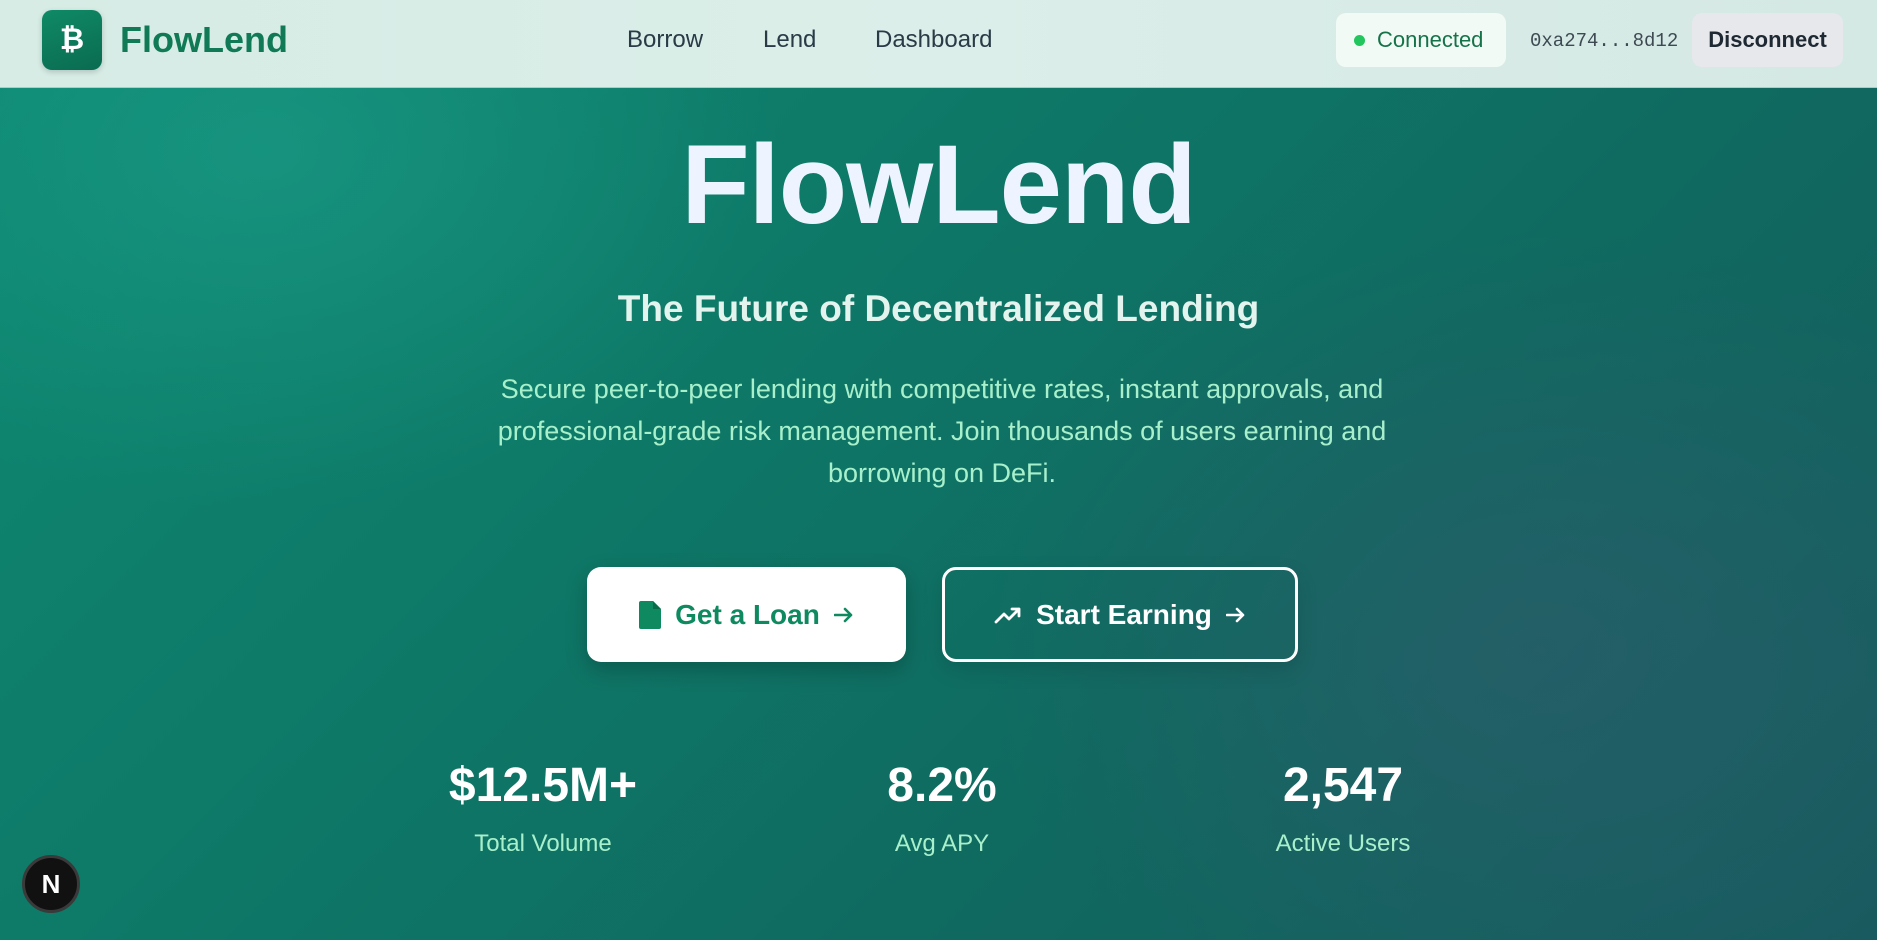 The width and height of the screenshot is (1877, 940). What do you see at coordinates (942, 785) in the screenshot?
I see `stat-value: 8.2%` at bounding box center [942, 785].